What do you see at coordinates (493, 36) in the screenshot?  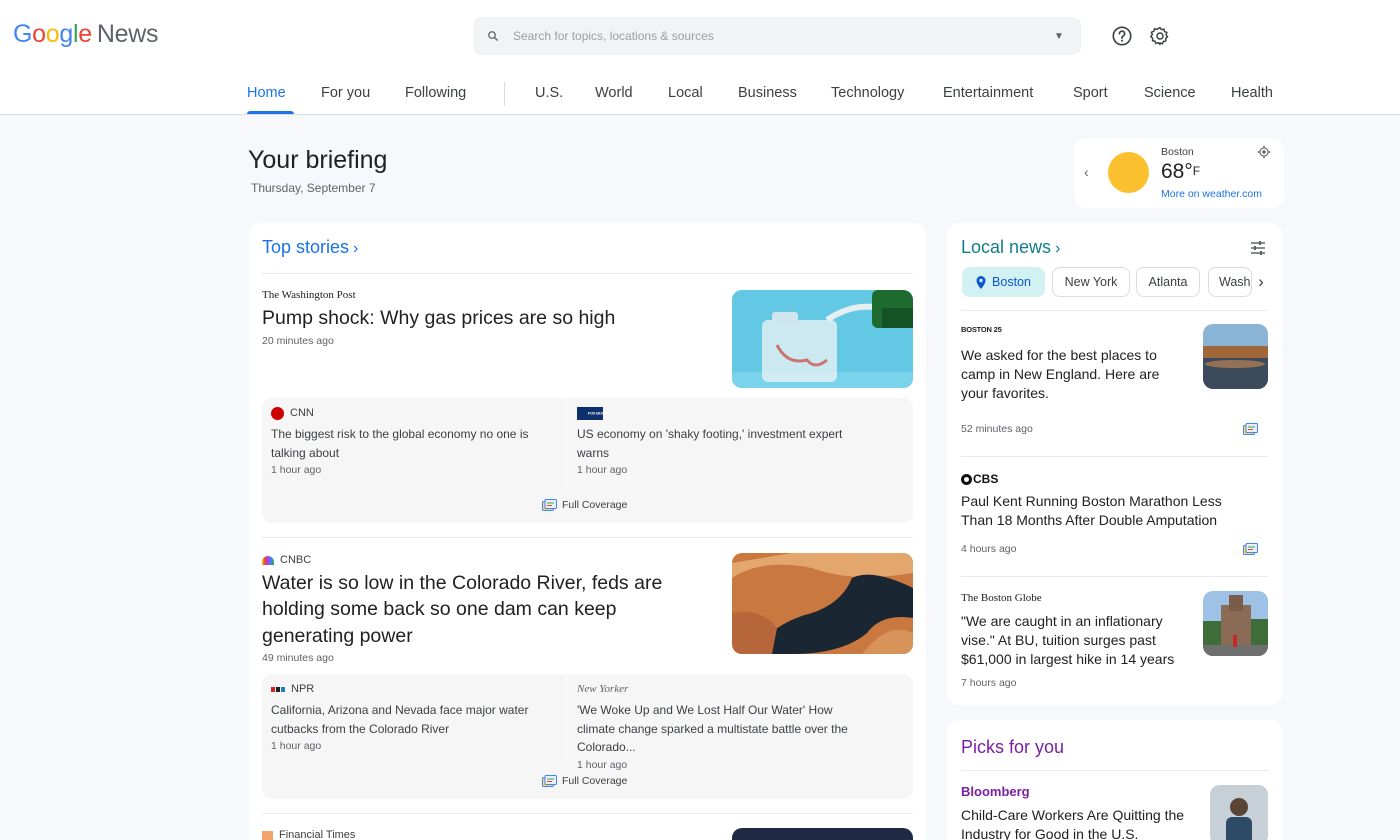 I see `search-icon` at bounding box center [493, 36].